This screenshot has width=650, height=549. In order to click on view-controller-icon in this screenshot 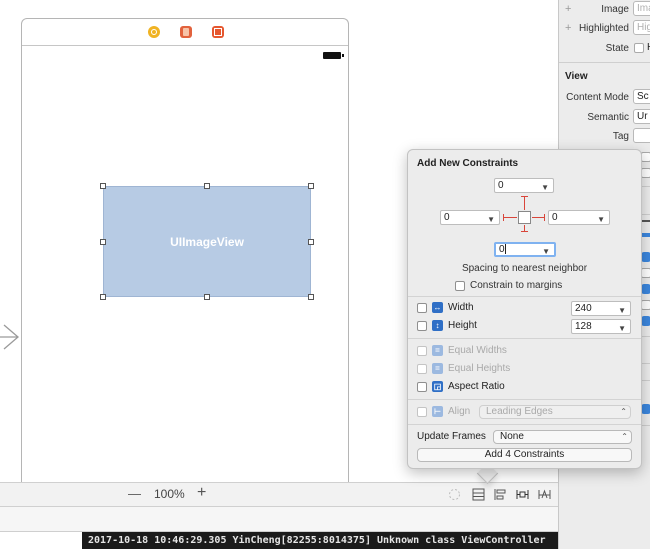, I will do `click(154, 32)`.